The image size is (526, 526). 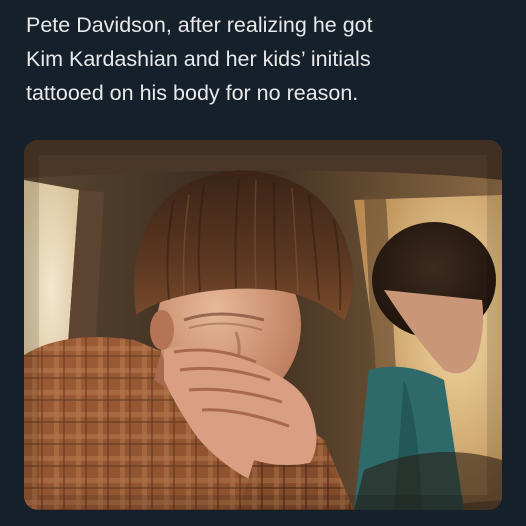 What do you see at coordinates (192, 93) in the screenshot?
I see `caption-line-3: tattooed on his body for no reason.` at bounding box center [192, 93].